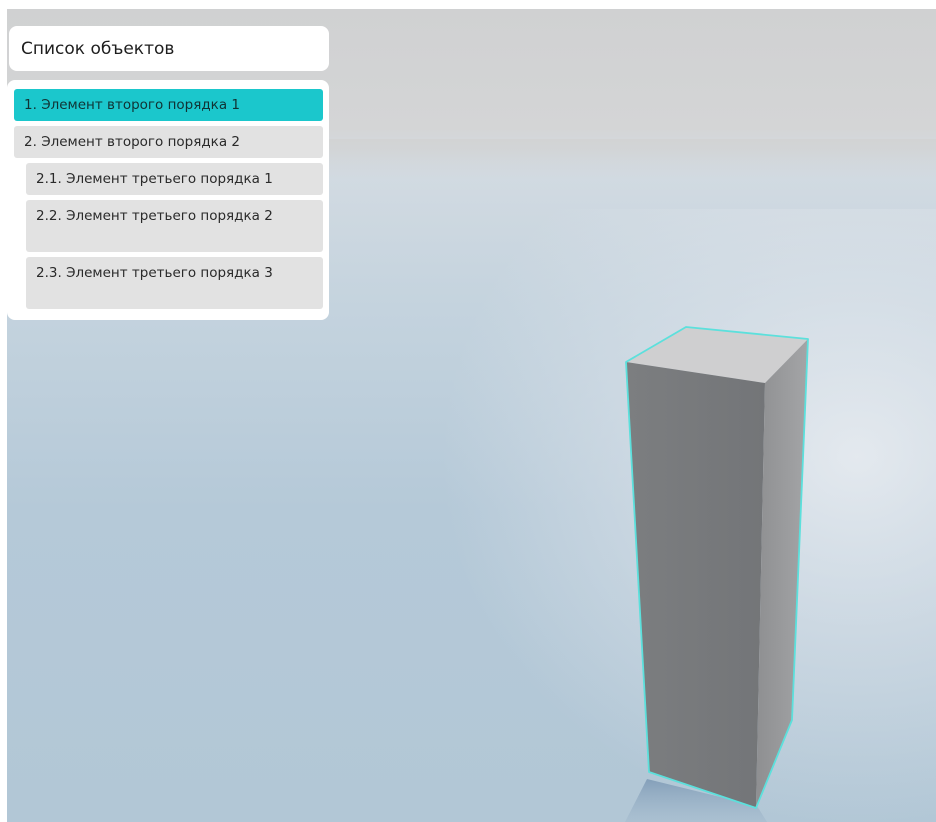 The height and width of the screenshot is (822, 936). Describe the element at coordinates (49, 273) in the screenshot. I see `list-item-number: 2.3.` at that location.